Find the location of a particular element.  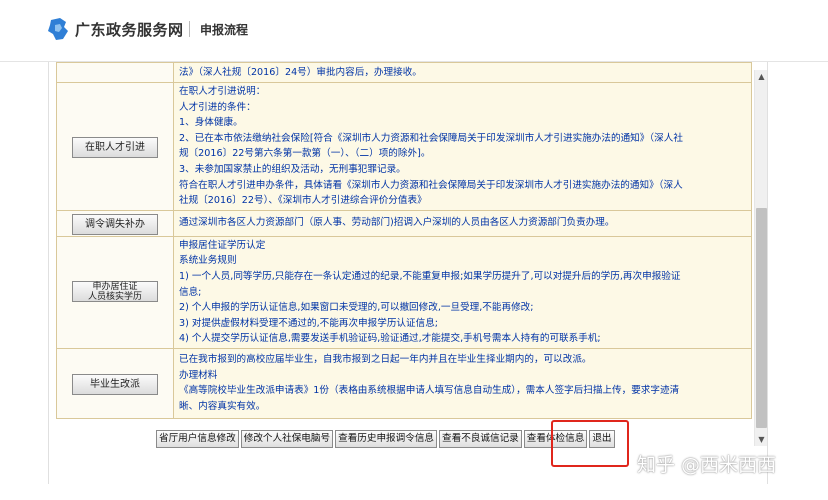

content-line: 在职人才引进说明： is located at coordinates (222, 91).